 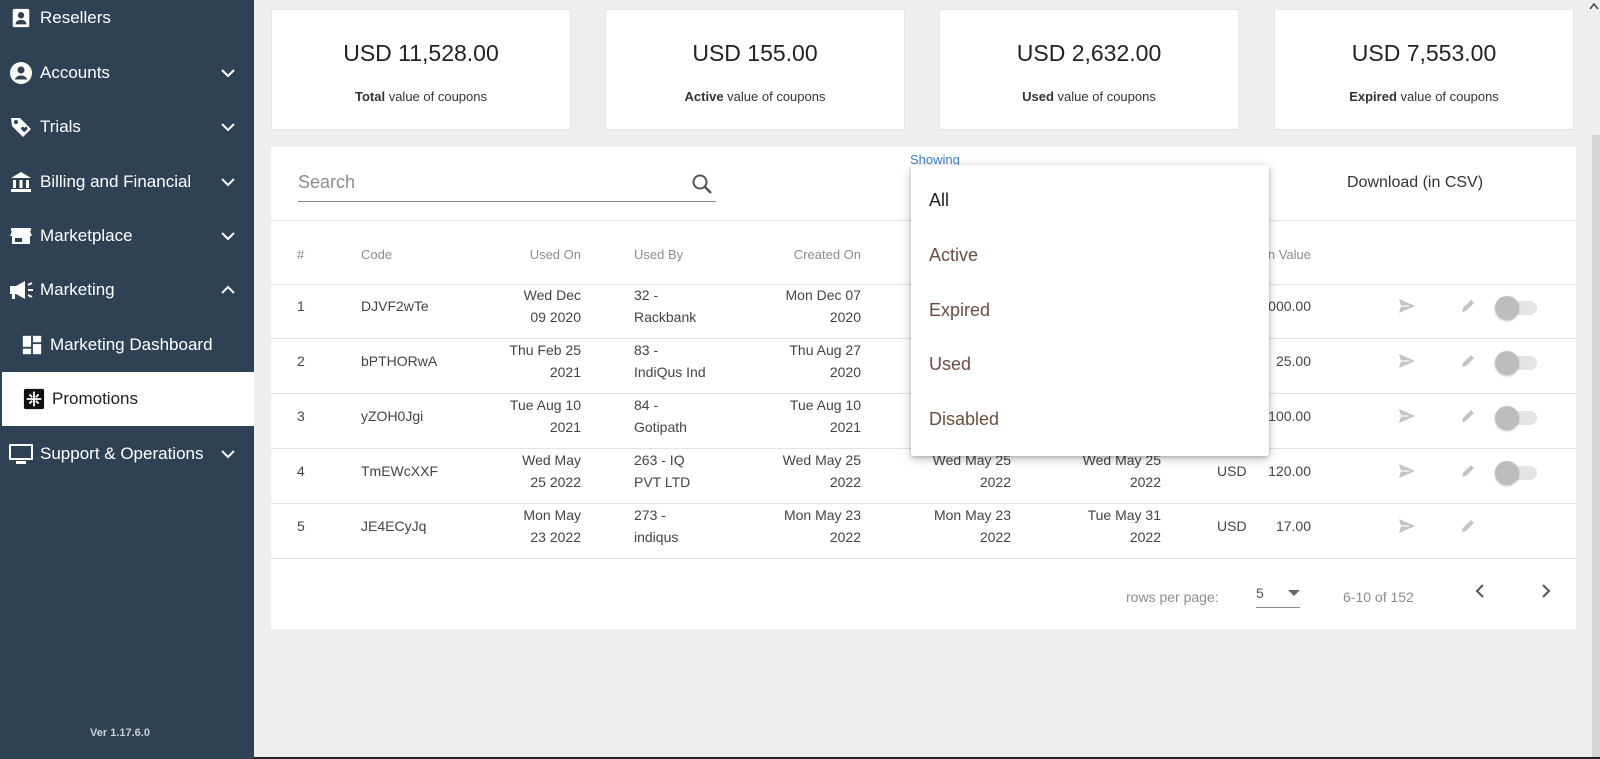 What do you see at coordinates (1424, 53) in the screenshot?
I see `card-amount: USD 7,553.00` at bounding box center [1424, 53].